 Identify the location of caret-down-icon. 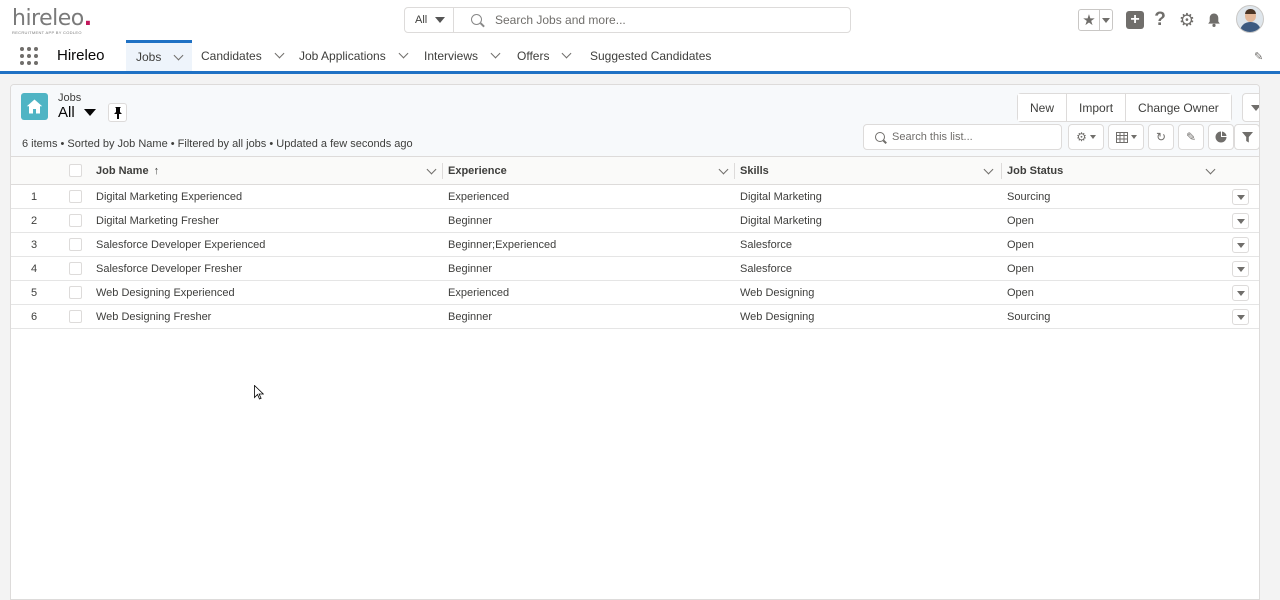
(89, 112).